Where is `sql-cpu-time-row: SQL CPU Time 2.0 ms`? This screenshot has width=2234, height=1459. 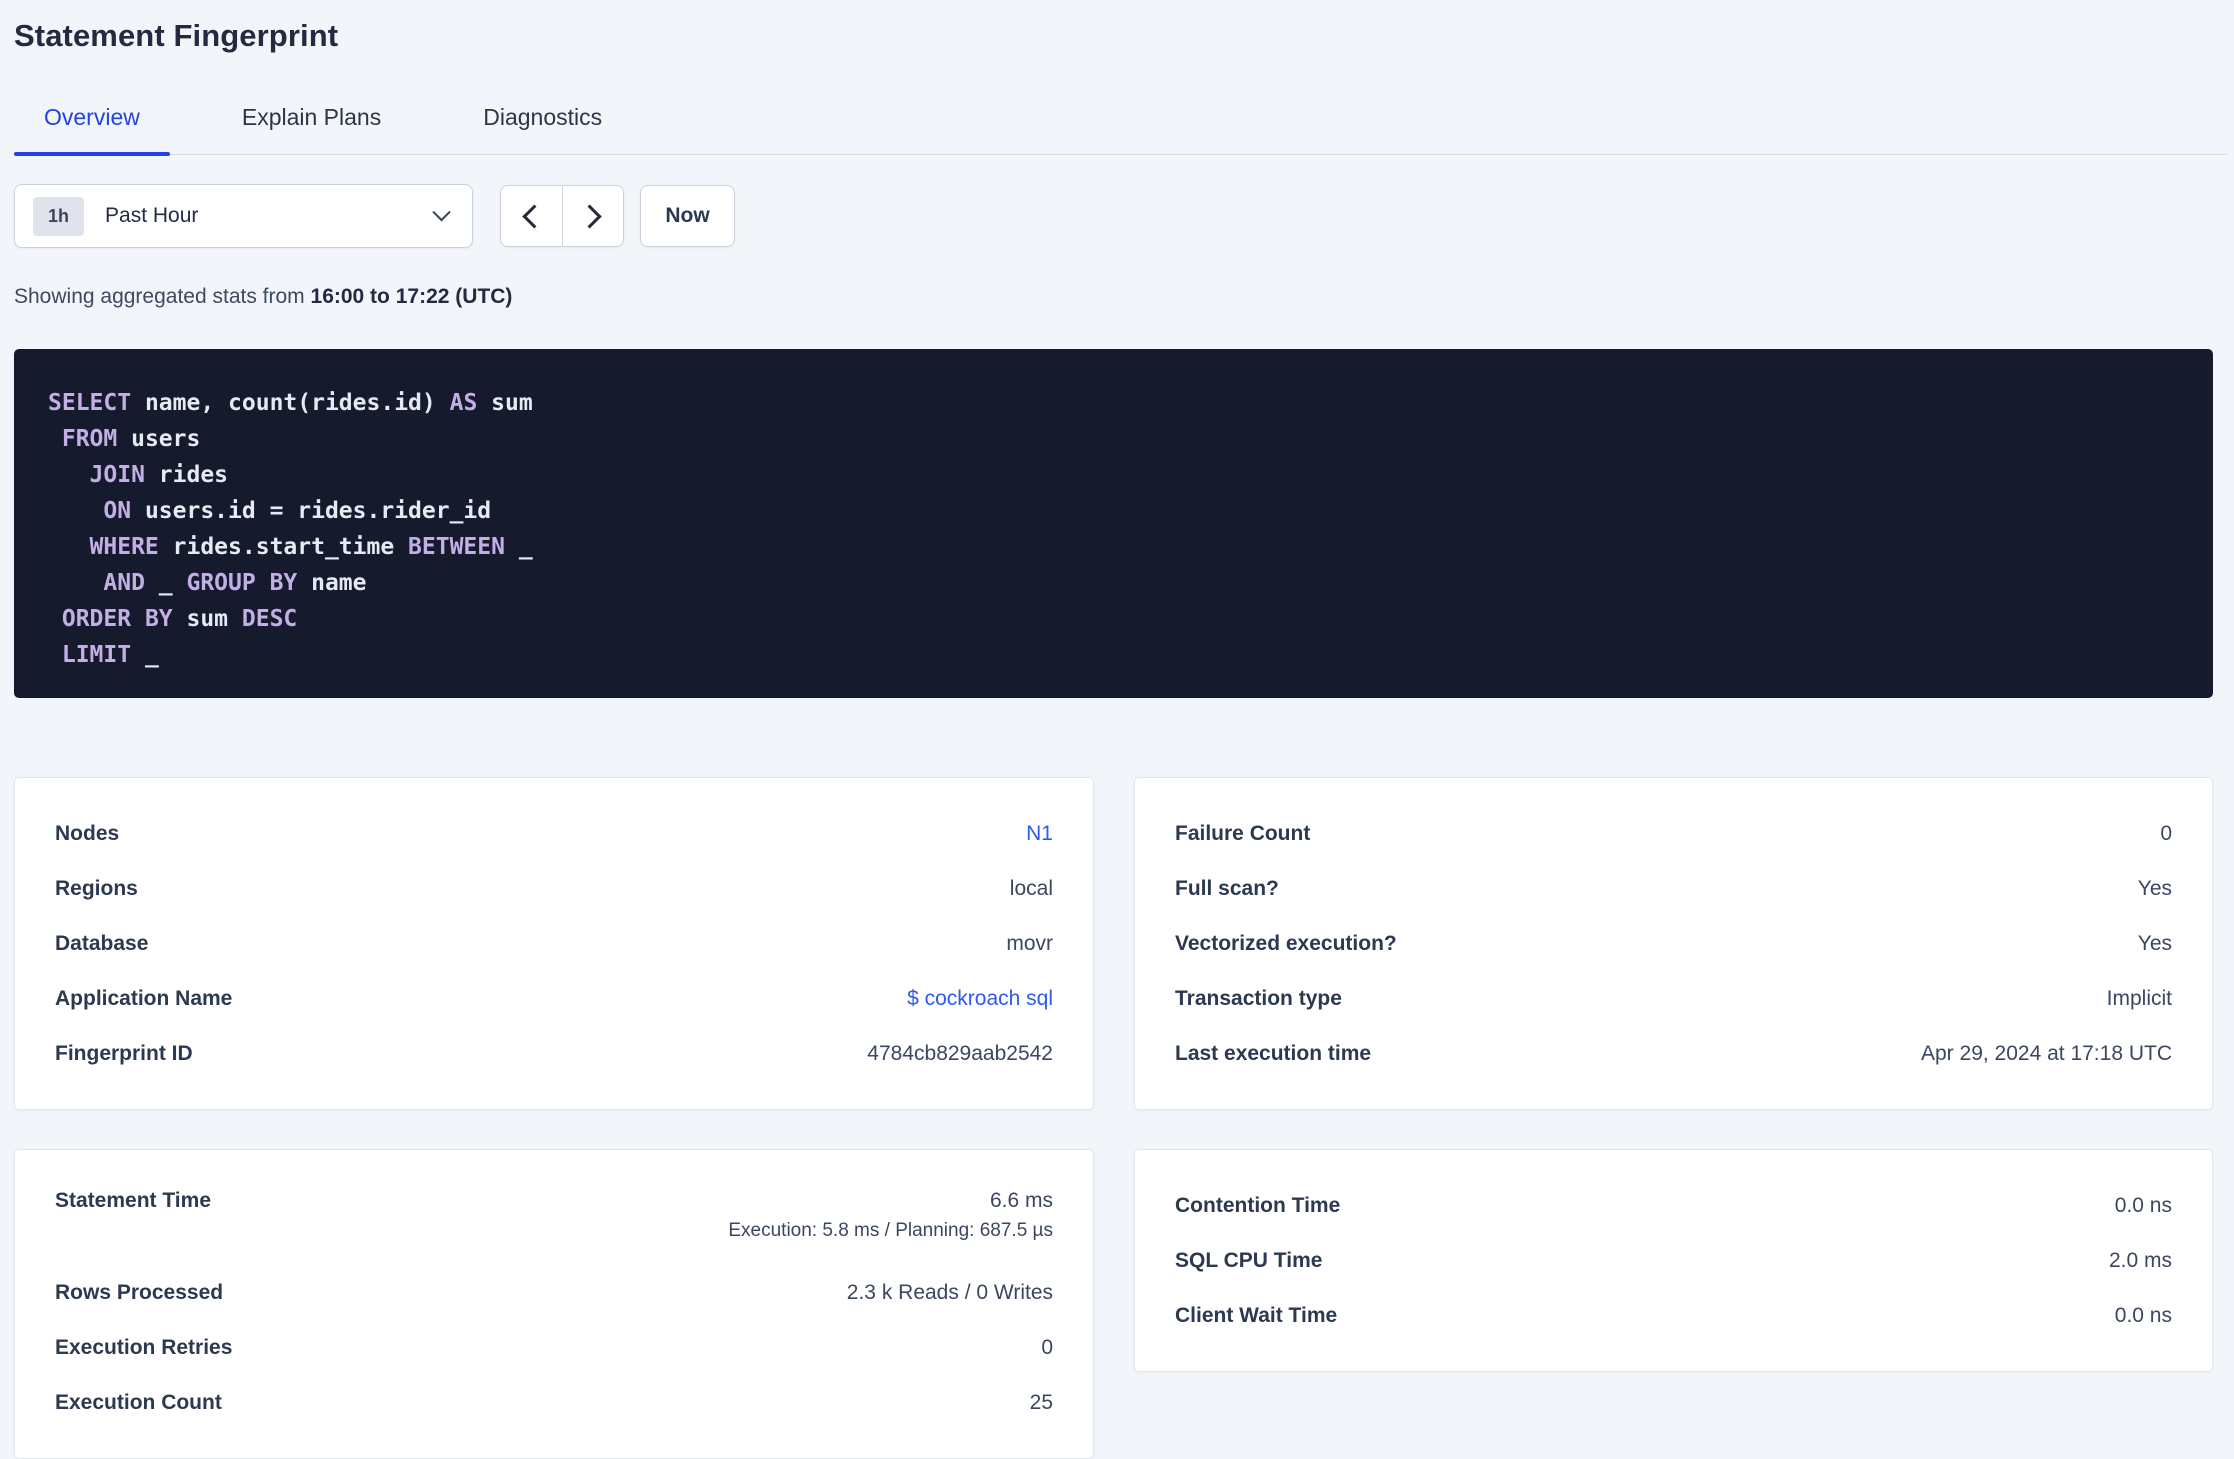 sql-cpu-time-row: SQL CPU Time 2.0 ms is located at coordinates (1673, 1260).